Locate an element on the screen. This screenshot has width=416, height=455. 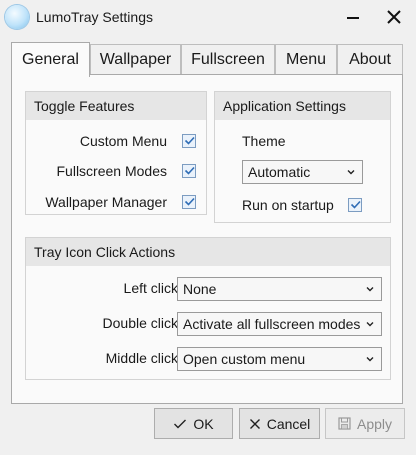
theme-label: Theme is located at coordinates (264, 141).